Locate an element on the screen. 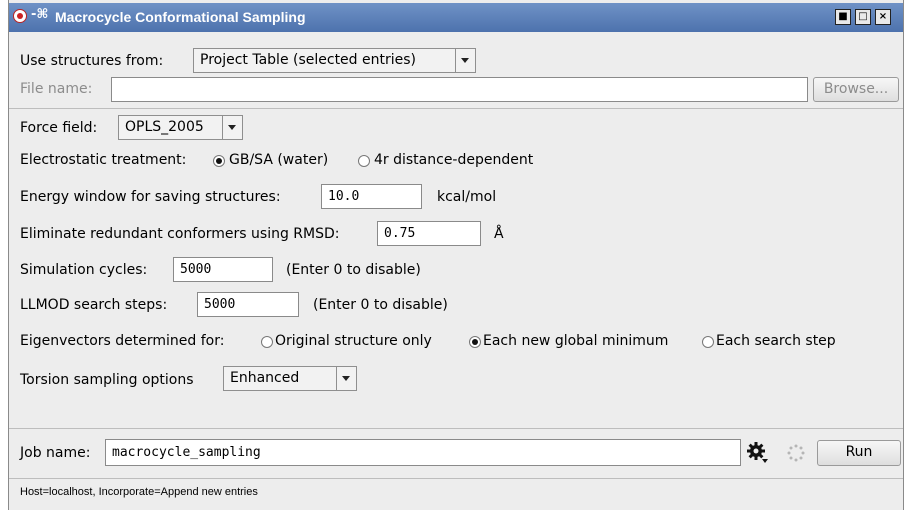 The image size is (906, 510). radio-4r is located at coordinates (364, 161).